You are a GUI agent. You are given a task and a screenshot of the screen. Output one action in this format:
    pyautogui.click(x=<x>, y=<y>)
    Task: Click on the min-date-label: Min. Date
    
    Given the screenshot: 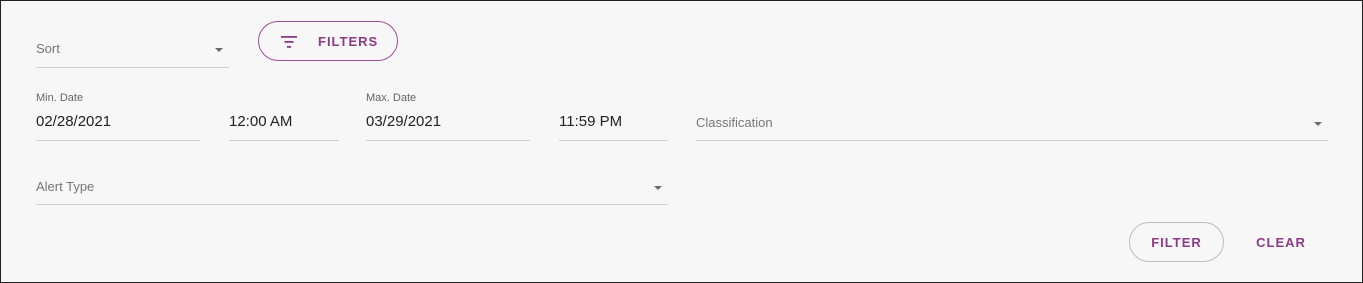 What is the action you would take?
    pyautogui.click(x=60, y=98)
    